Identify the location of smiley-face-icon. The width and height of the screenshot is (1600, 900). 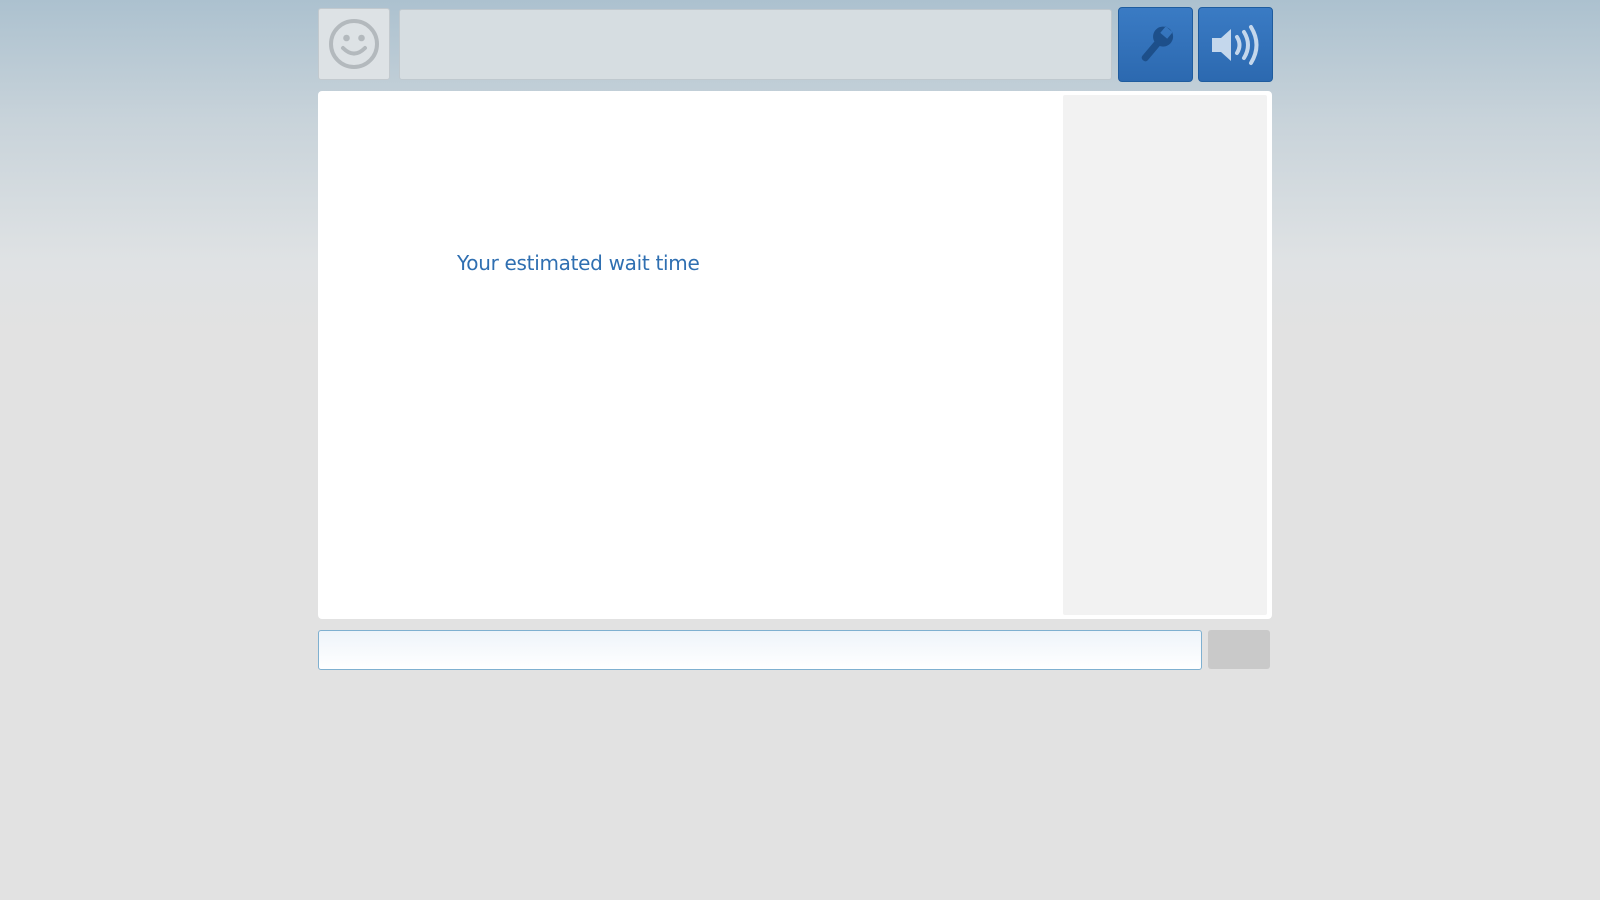
(354, 44).